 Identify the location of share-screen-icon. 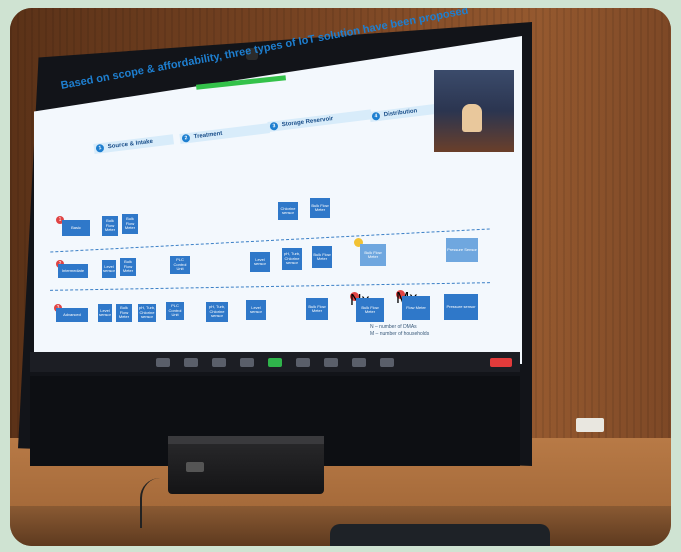
(275, 362).